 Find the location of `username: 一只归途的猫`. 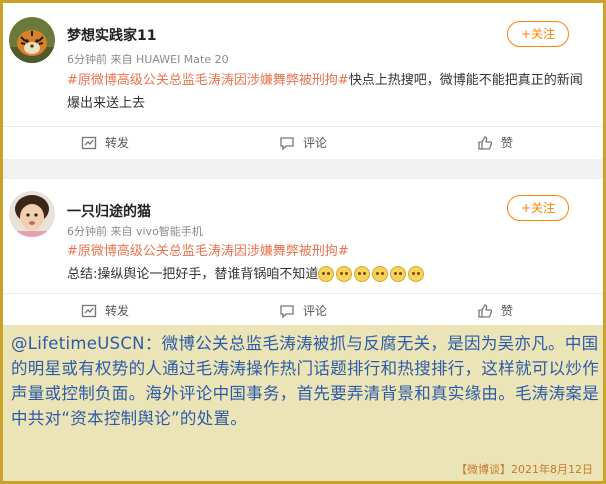

username: 一只归途的猫 is located at coordinates (109, 211).